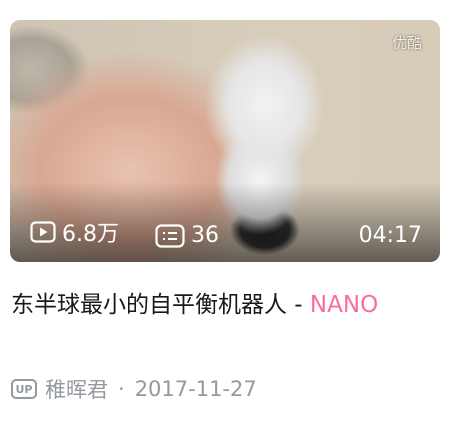  I want to click on video-meta: UP 稚晖君 · 2017-11-27, so click(134, 389).